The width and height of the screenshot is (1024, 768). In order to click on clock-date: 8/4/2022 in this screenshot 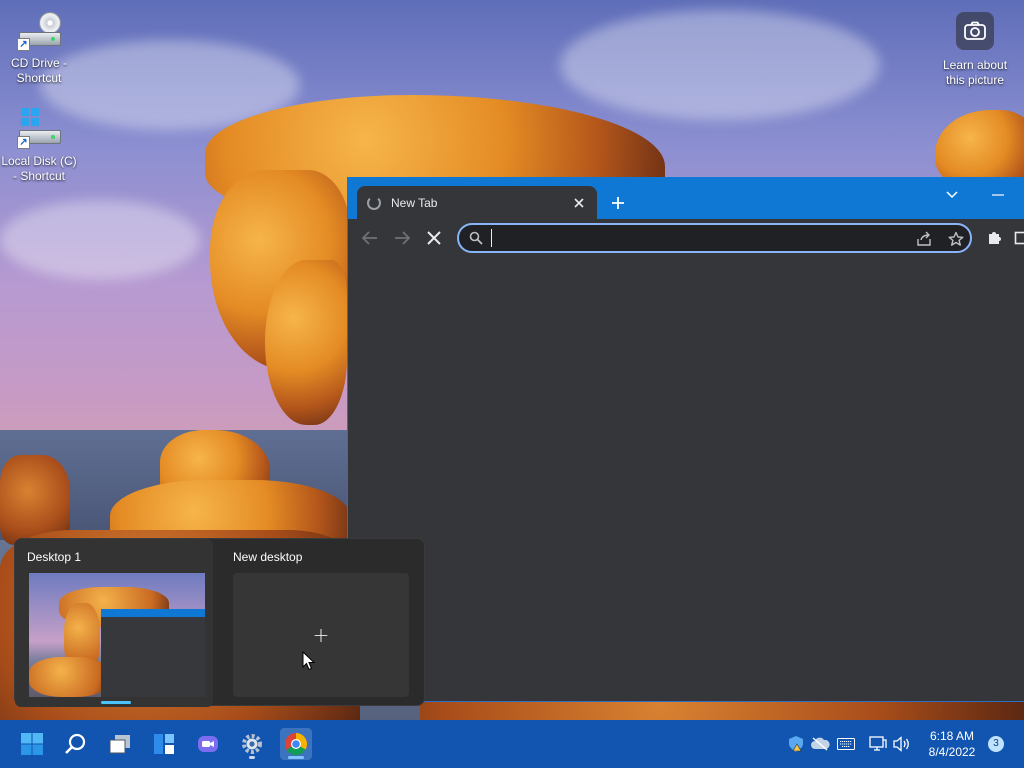, I will do `click(952, 752)`.